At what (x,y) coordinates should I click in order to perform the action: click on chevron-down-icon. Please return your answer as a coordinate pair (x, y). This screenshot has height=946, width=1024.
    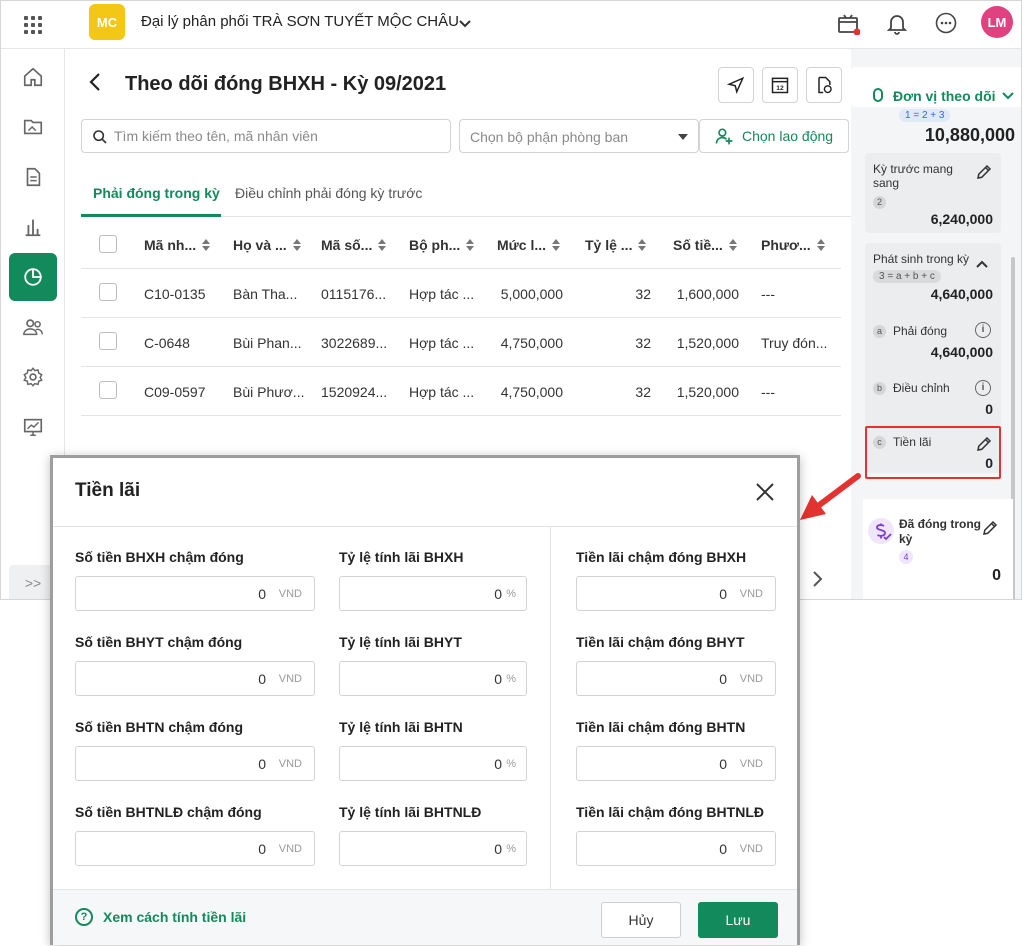
    Looking at the image, I should click on (465, 23).